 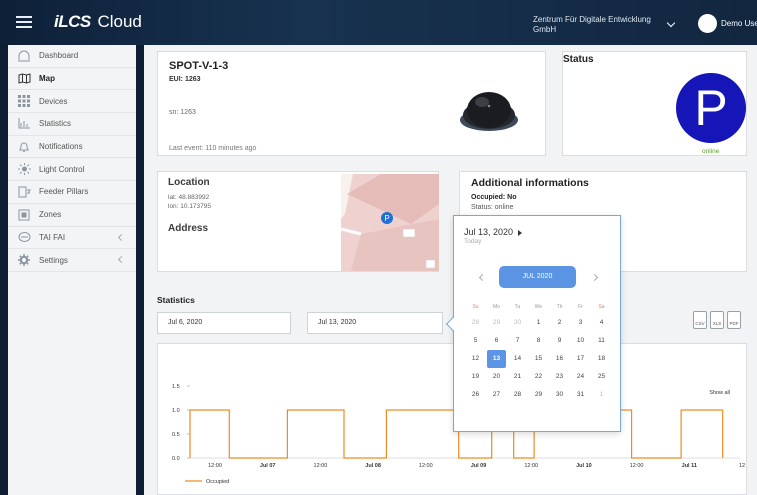 What do you see at coordinates (537, 277) in the screenshot?
I see `month-selector: JUL 2020` at bounding box center [537, 277].